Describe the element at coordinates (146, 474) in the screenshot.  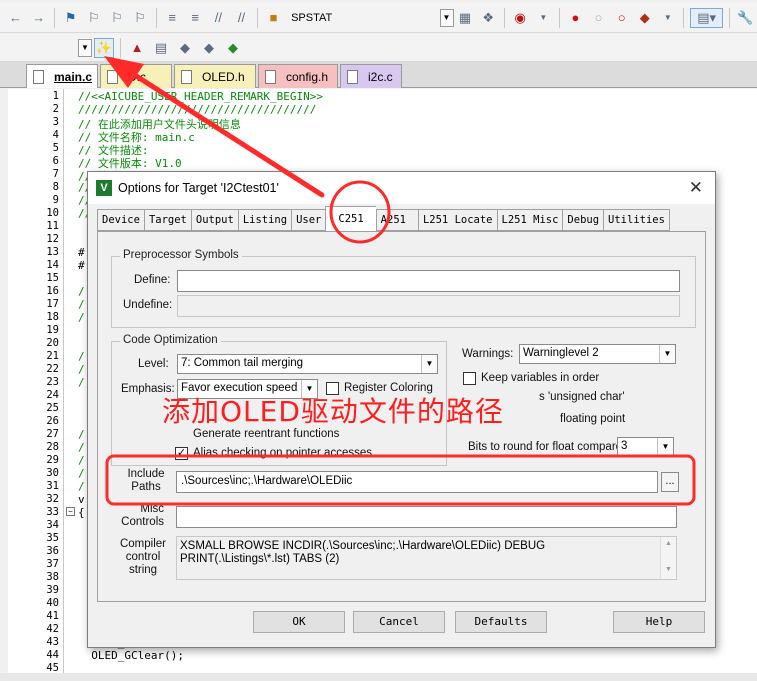
I see `include-label-line1: Include` at that location.